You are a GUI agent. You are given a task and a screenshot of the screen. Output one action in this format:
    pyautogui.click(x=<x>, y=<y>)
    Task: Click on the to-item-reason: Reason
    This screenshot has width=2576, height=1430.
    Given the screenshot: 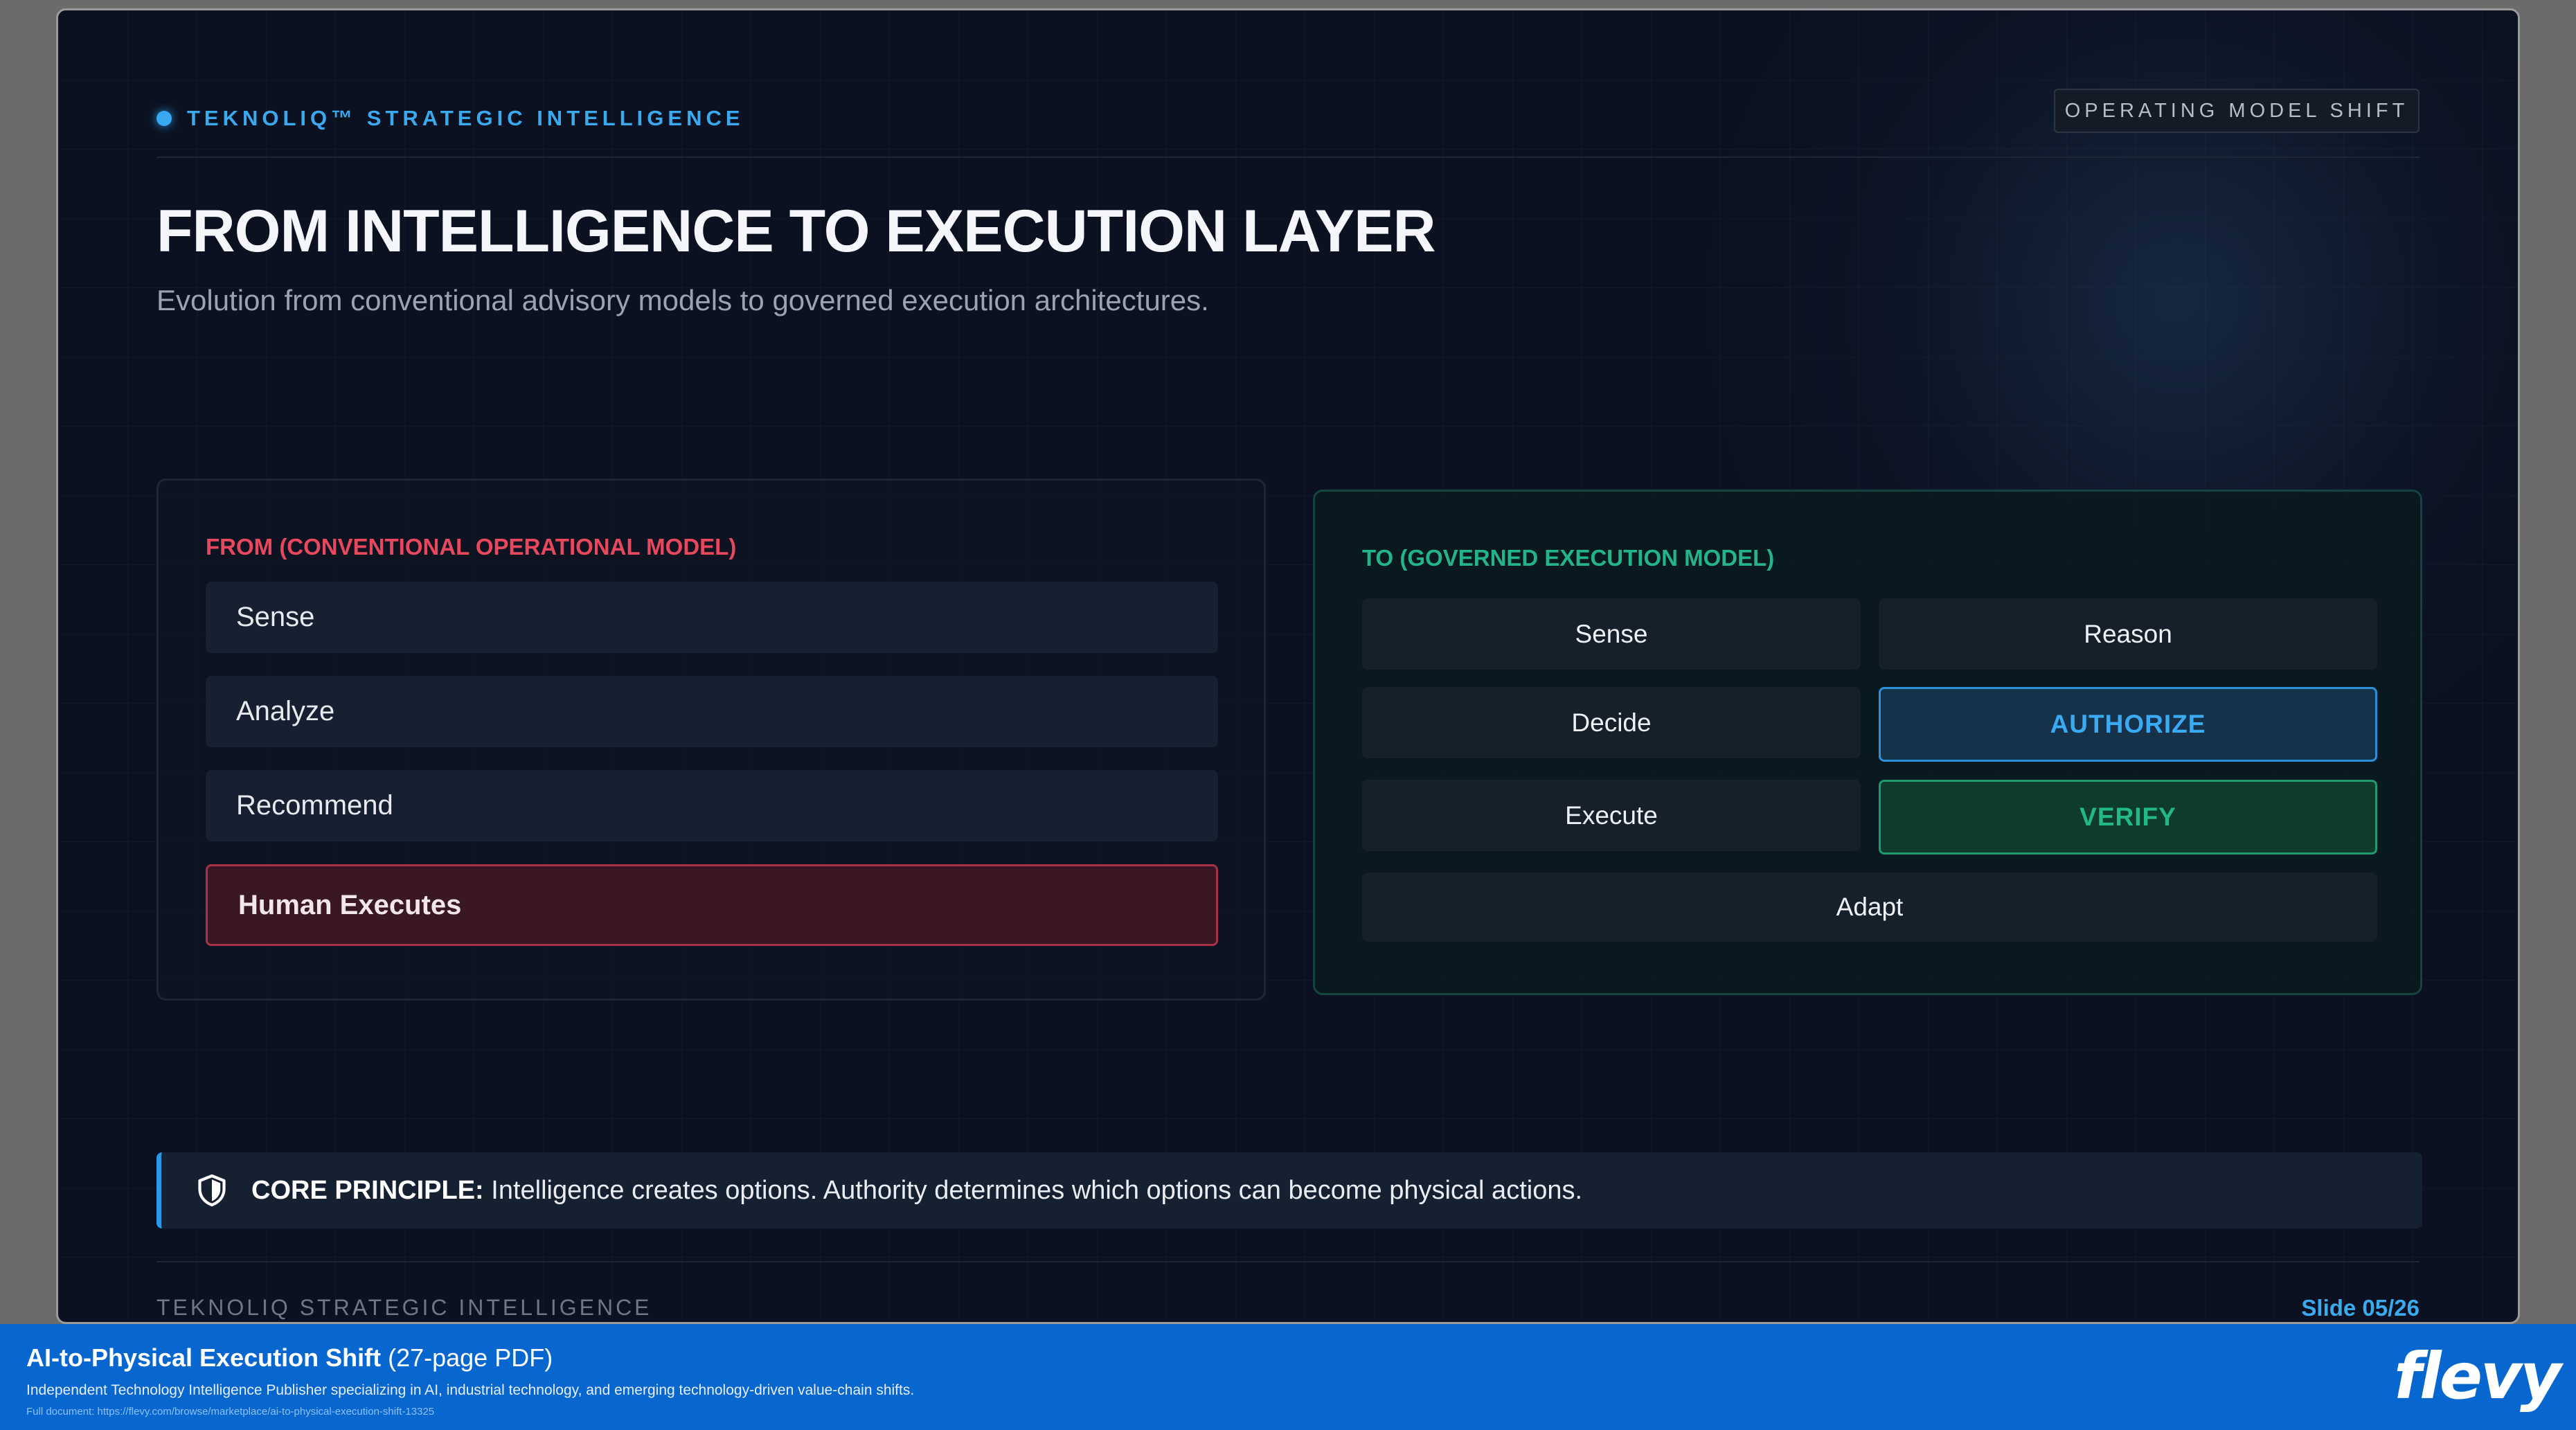 What is the action you would take?
    pyautogui.click(x=2128, y=634)
    